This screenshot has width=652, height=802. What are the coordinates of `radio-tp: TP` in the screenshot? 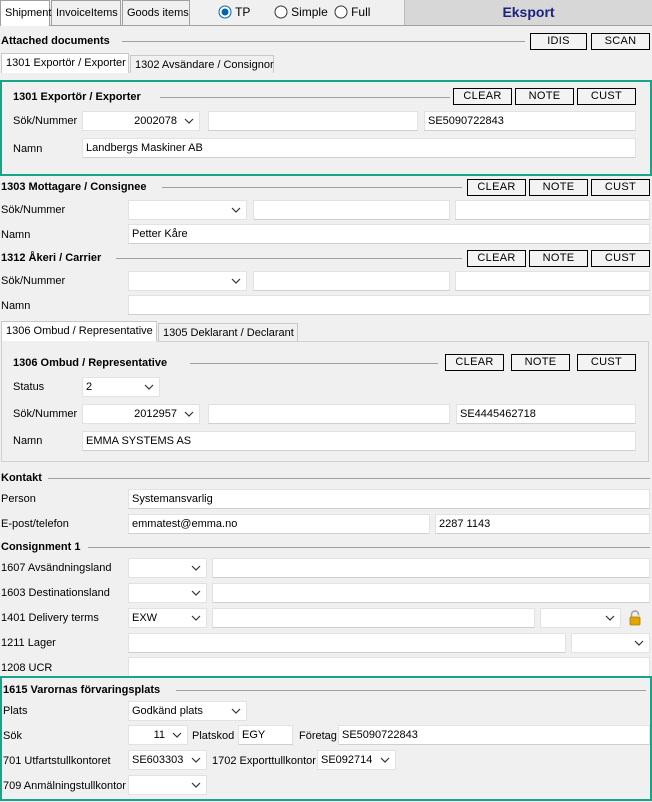 It's located at (234, 13).